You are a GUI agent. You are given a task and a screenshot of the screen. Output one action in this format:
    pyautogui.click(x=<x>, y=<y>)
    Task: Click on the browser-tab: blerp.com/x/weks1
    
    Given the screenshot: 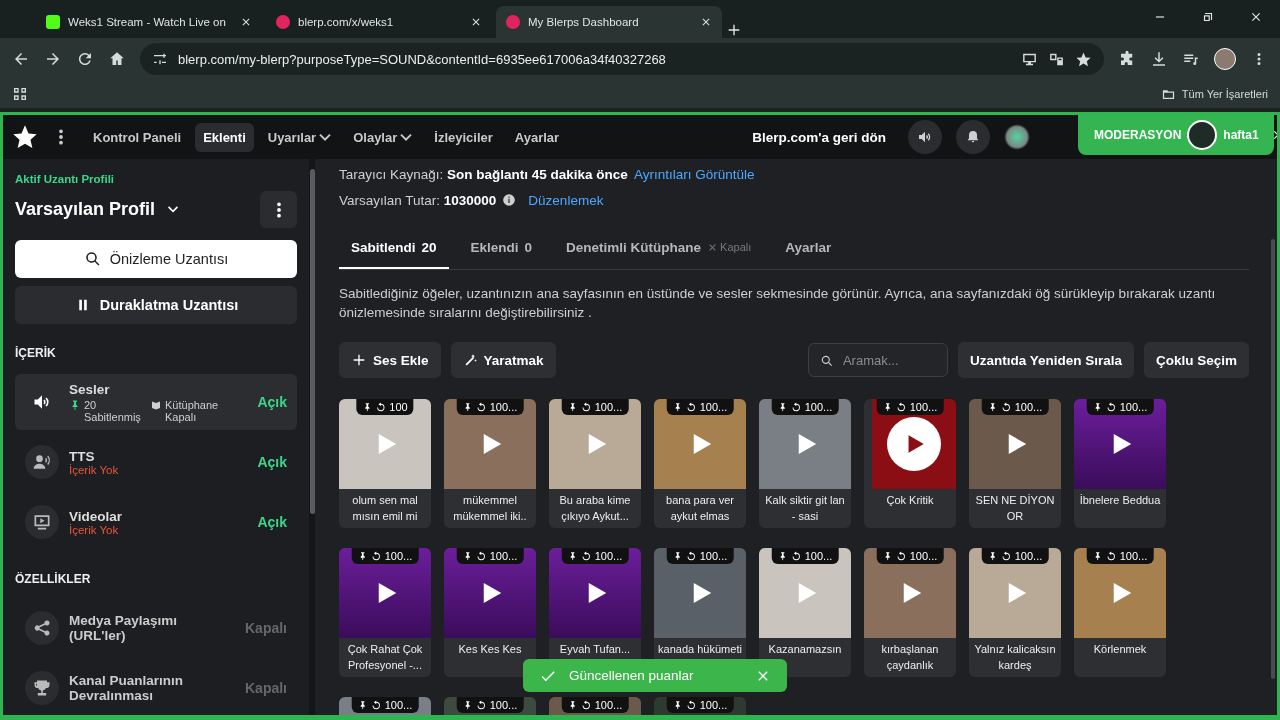 What is the action you would take?
    pyautogui.click(x=379, y=22)
    